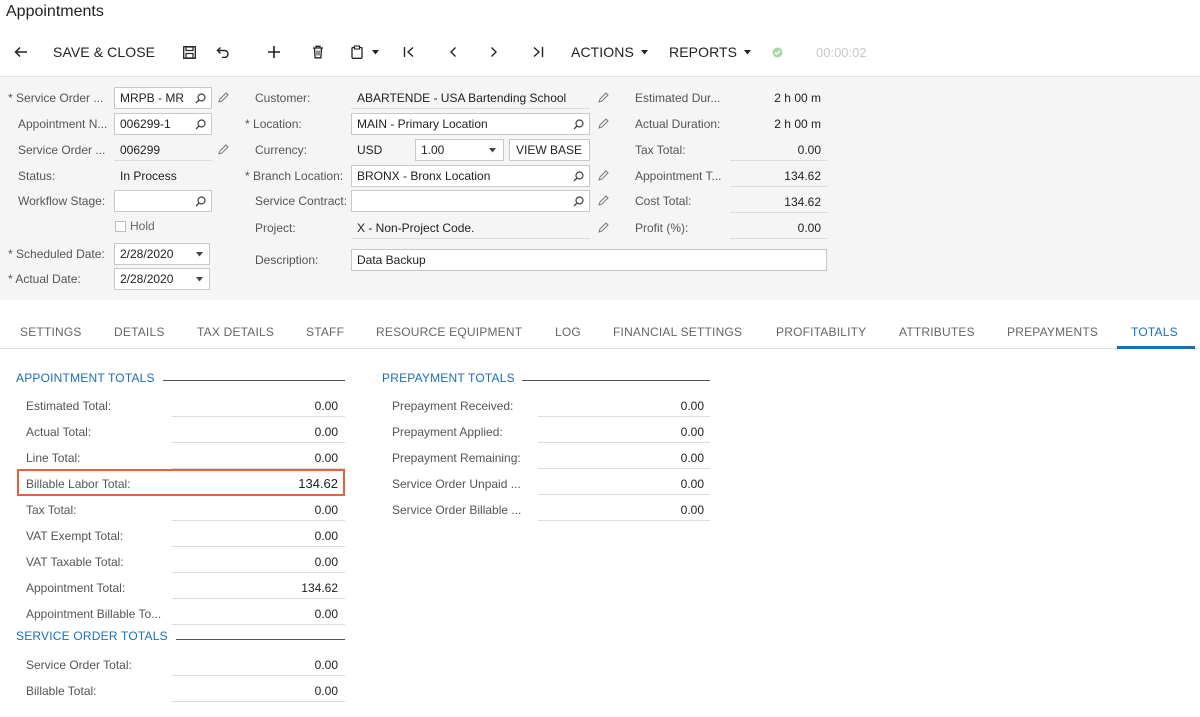  Describe the element at coordinates (163, 201) in the screenshot. I see `workflow-stage-field` at that location.